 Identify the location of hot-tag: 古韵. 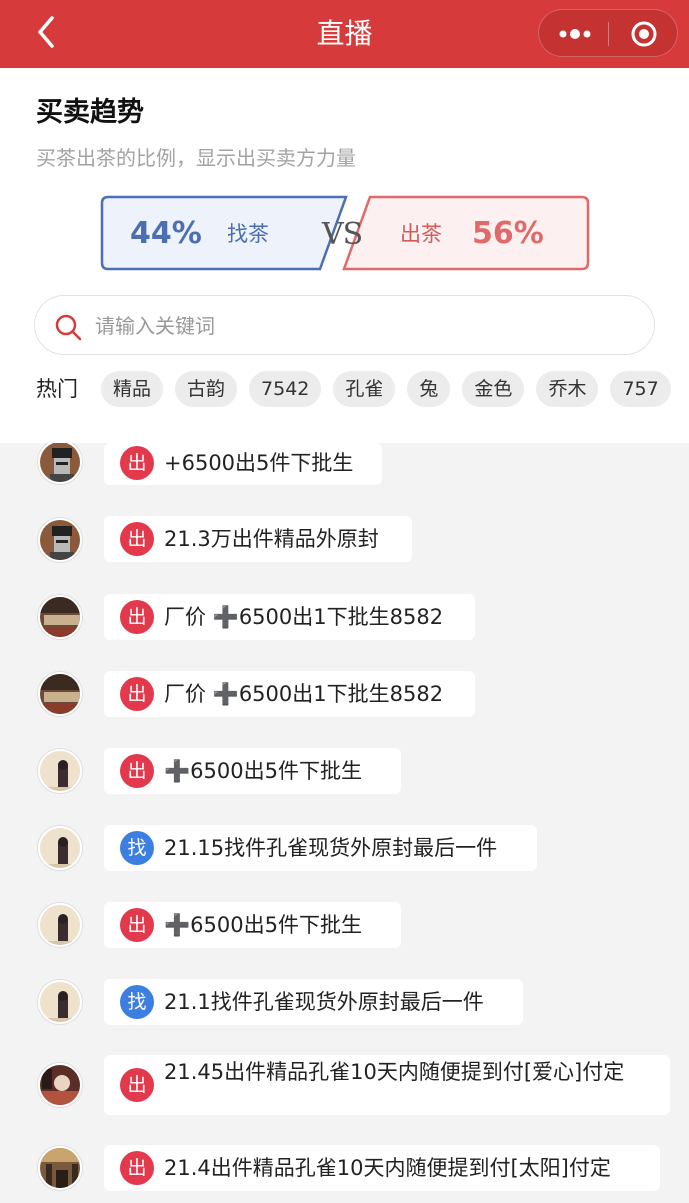
(206, 389).